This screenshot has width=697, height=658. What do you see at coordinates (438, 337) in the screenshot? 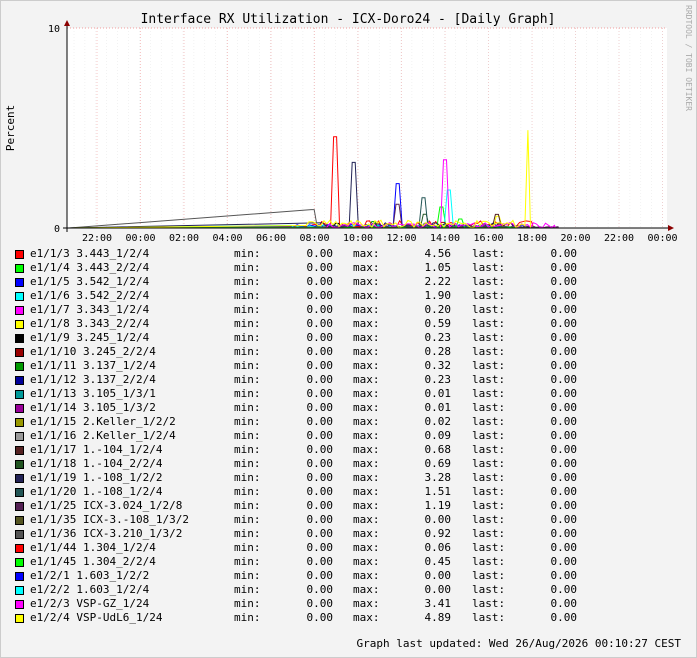
I see `legend-max-value: 0.23` at bounding box center [438, 337].